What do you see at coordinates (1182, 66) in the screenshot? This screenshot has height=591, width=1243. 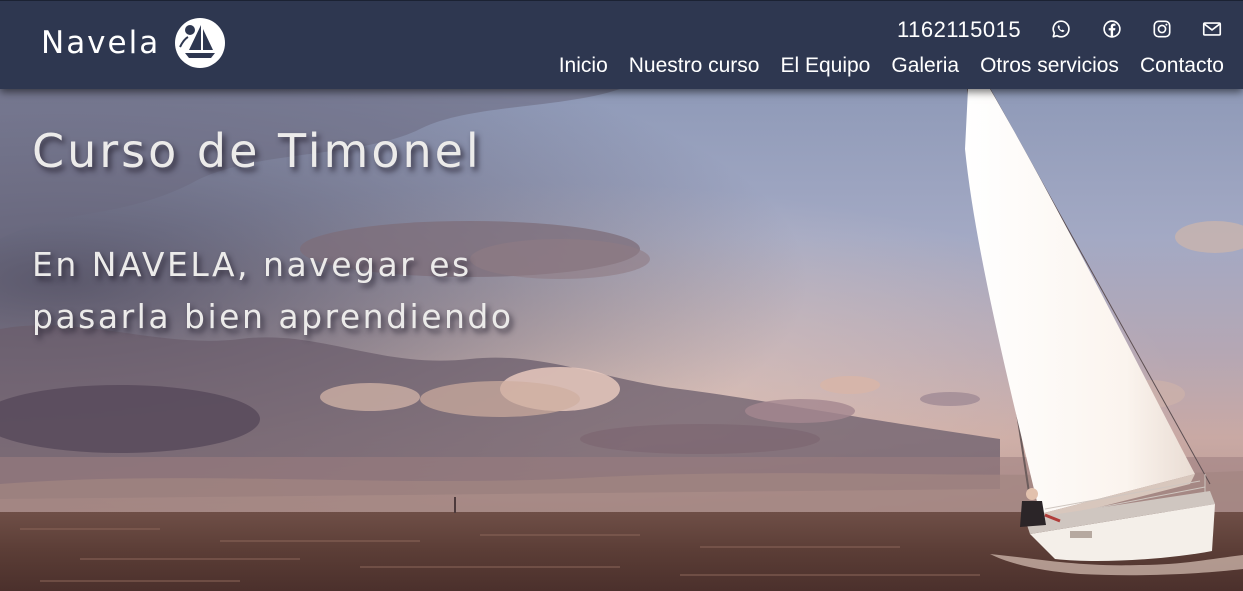 I see `nav-item-contacto: Contacto` at bounding box center [1182, 66].